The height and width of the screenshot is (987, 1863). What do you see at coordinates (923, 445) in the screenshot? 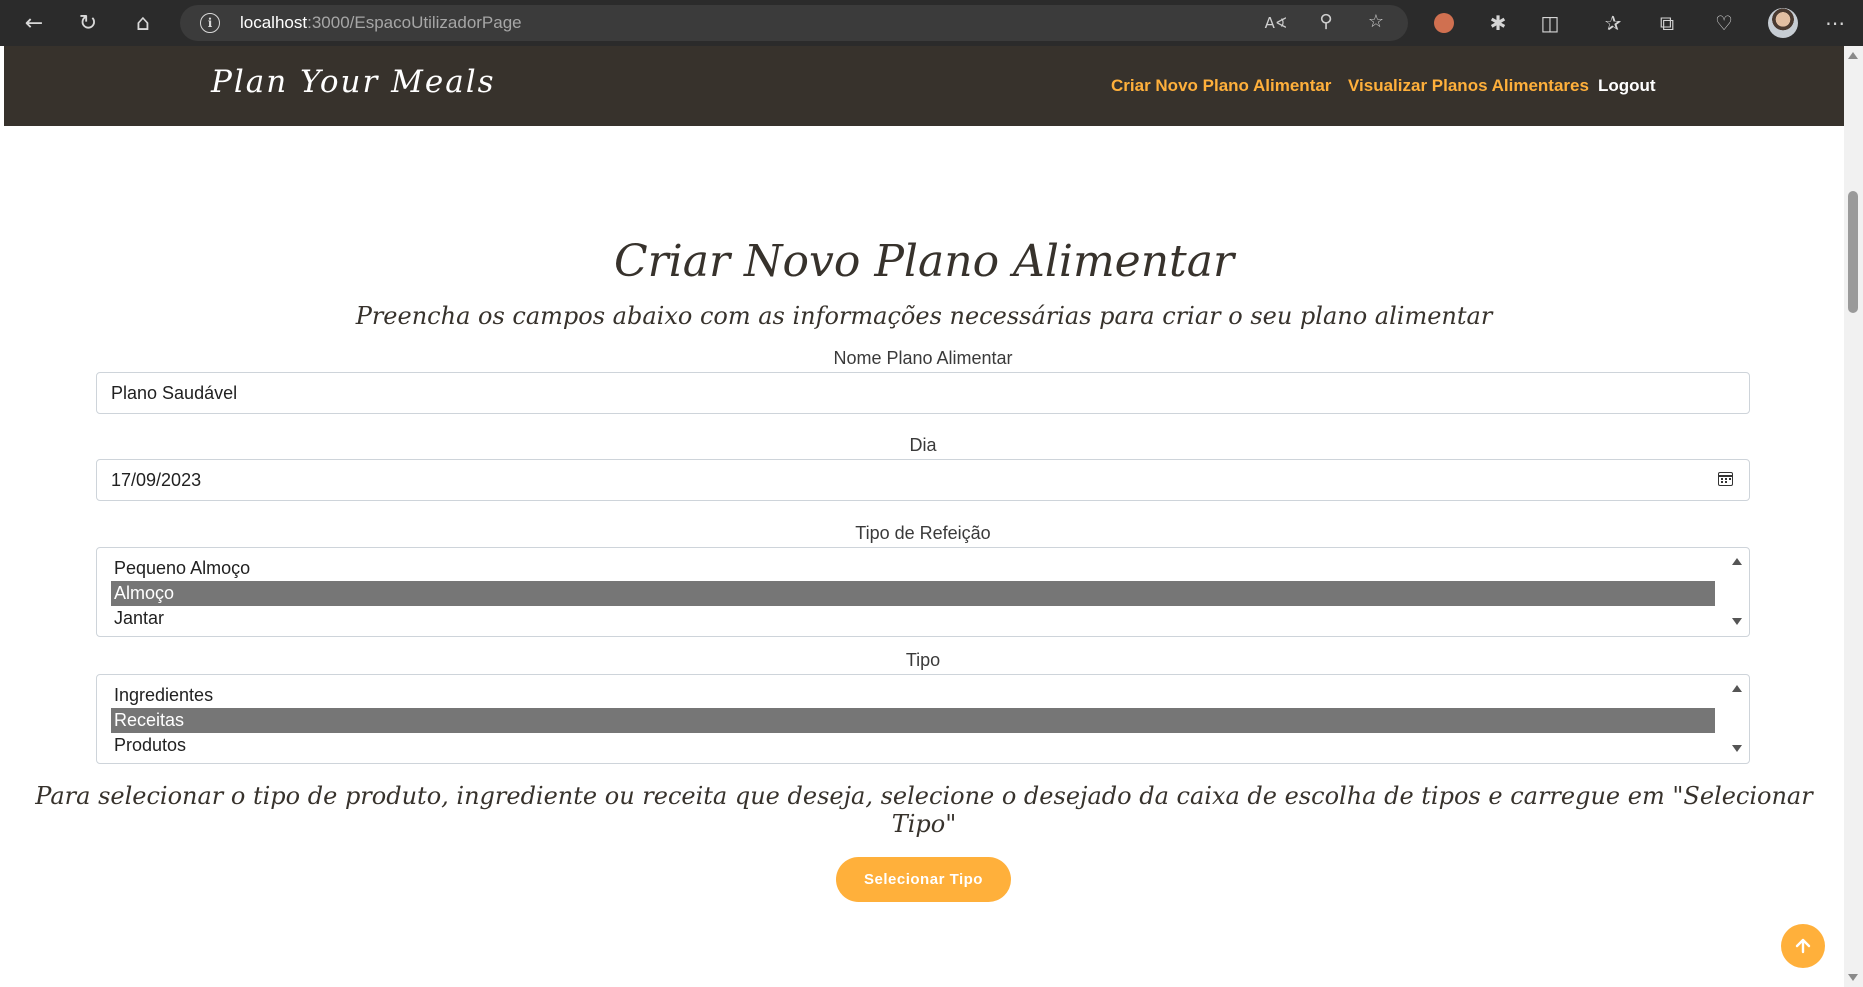
I see `day-label: Dia` at bounding box center [923, 445].